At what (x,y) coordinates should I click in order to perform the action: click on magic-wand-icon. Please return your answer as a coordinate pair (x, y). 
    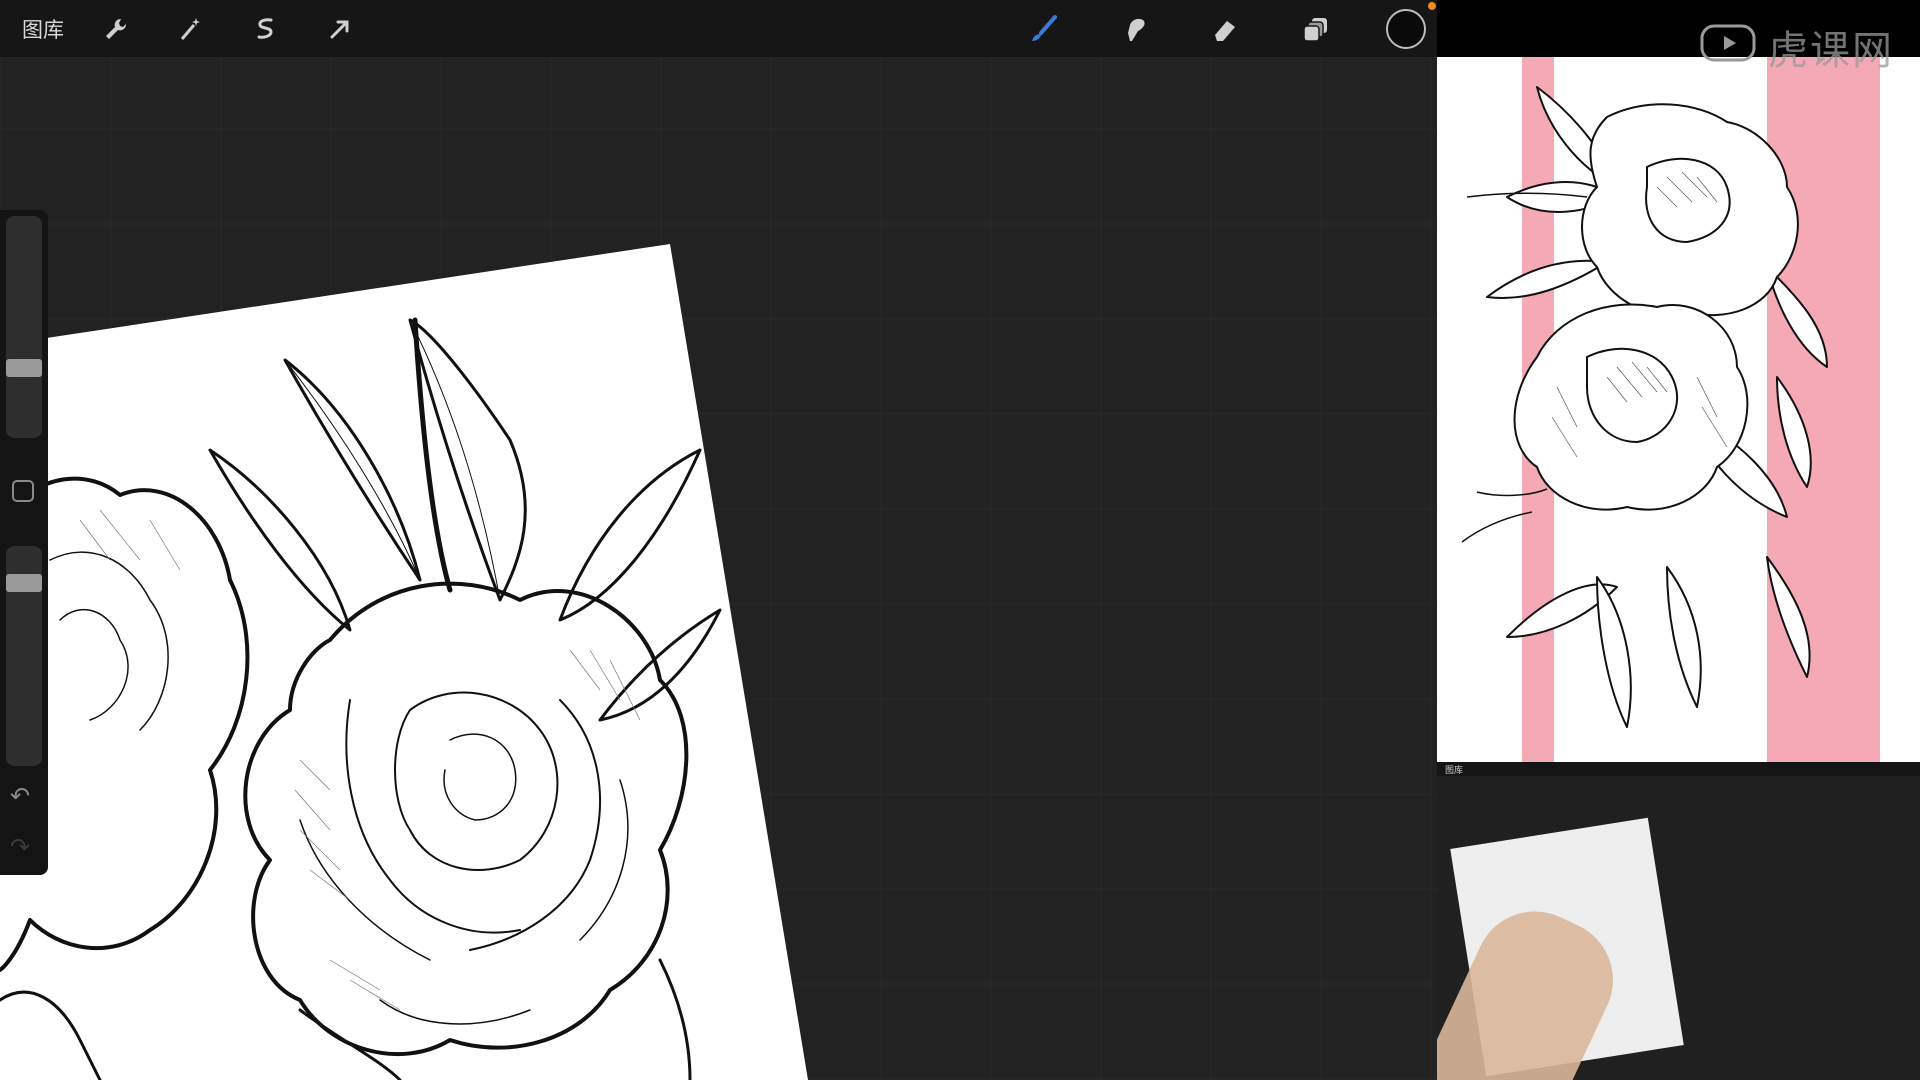
    Looking at the image, I should click on (190, 29).